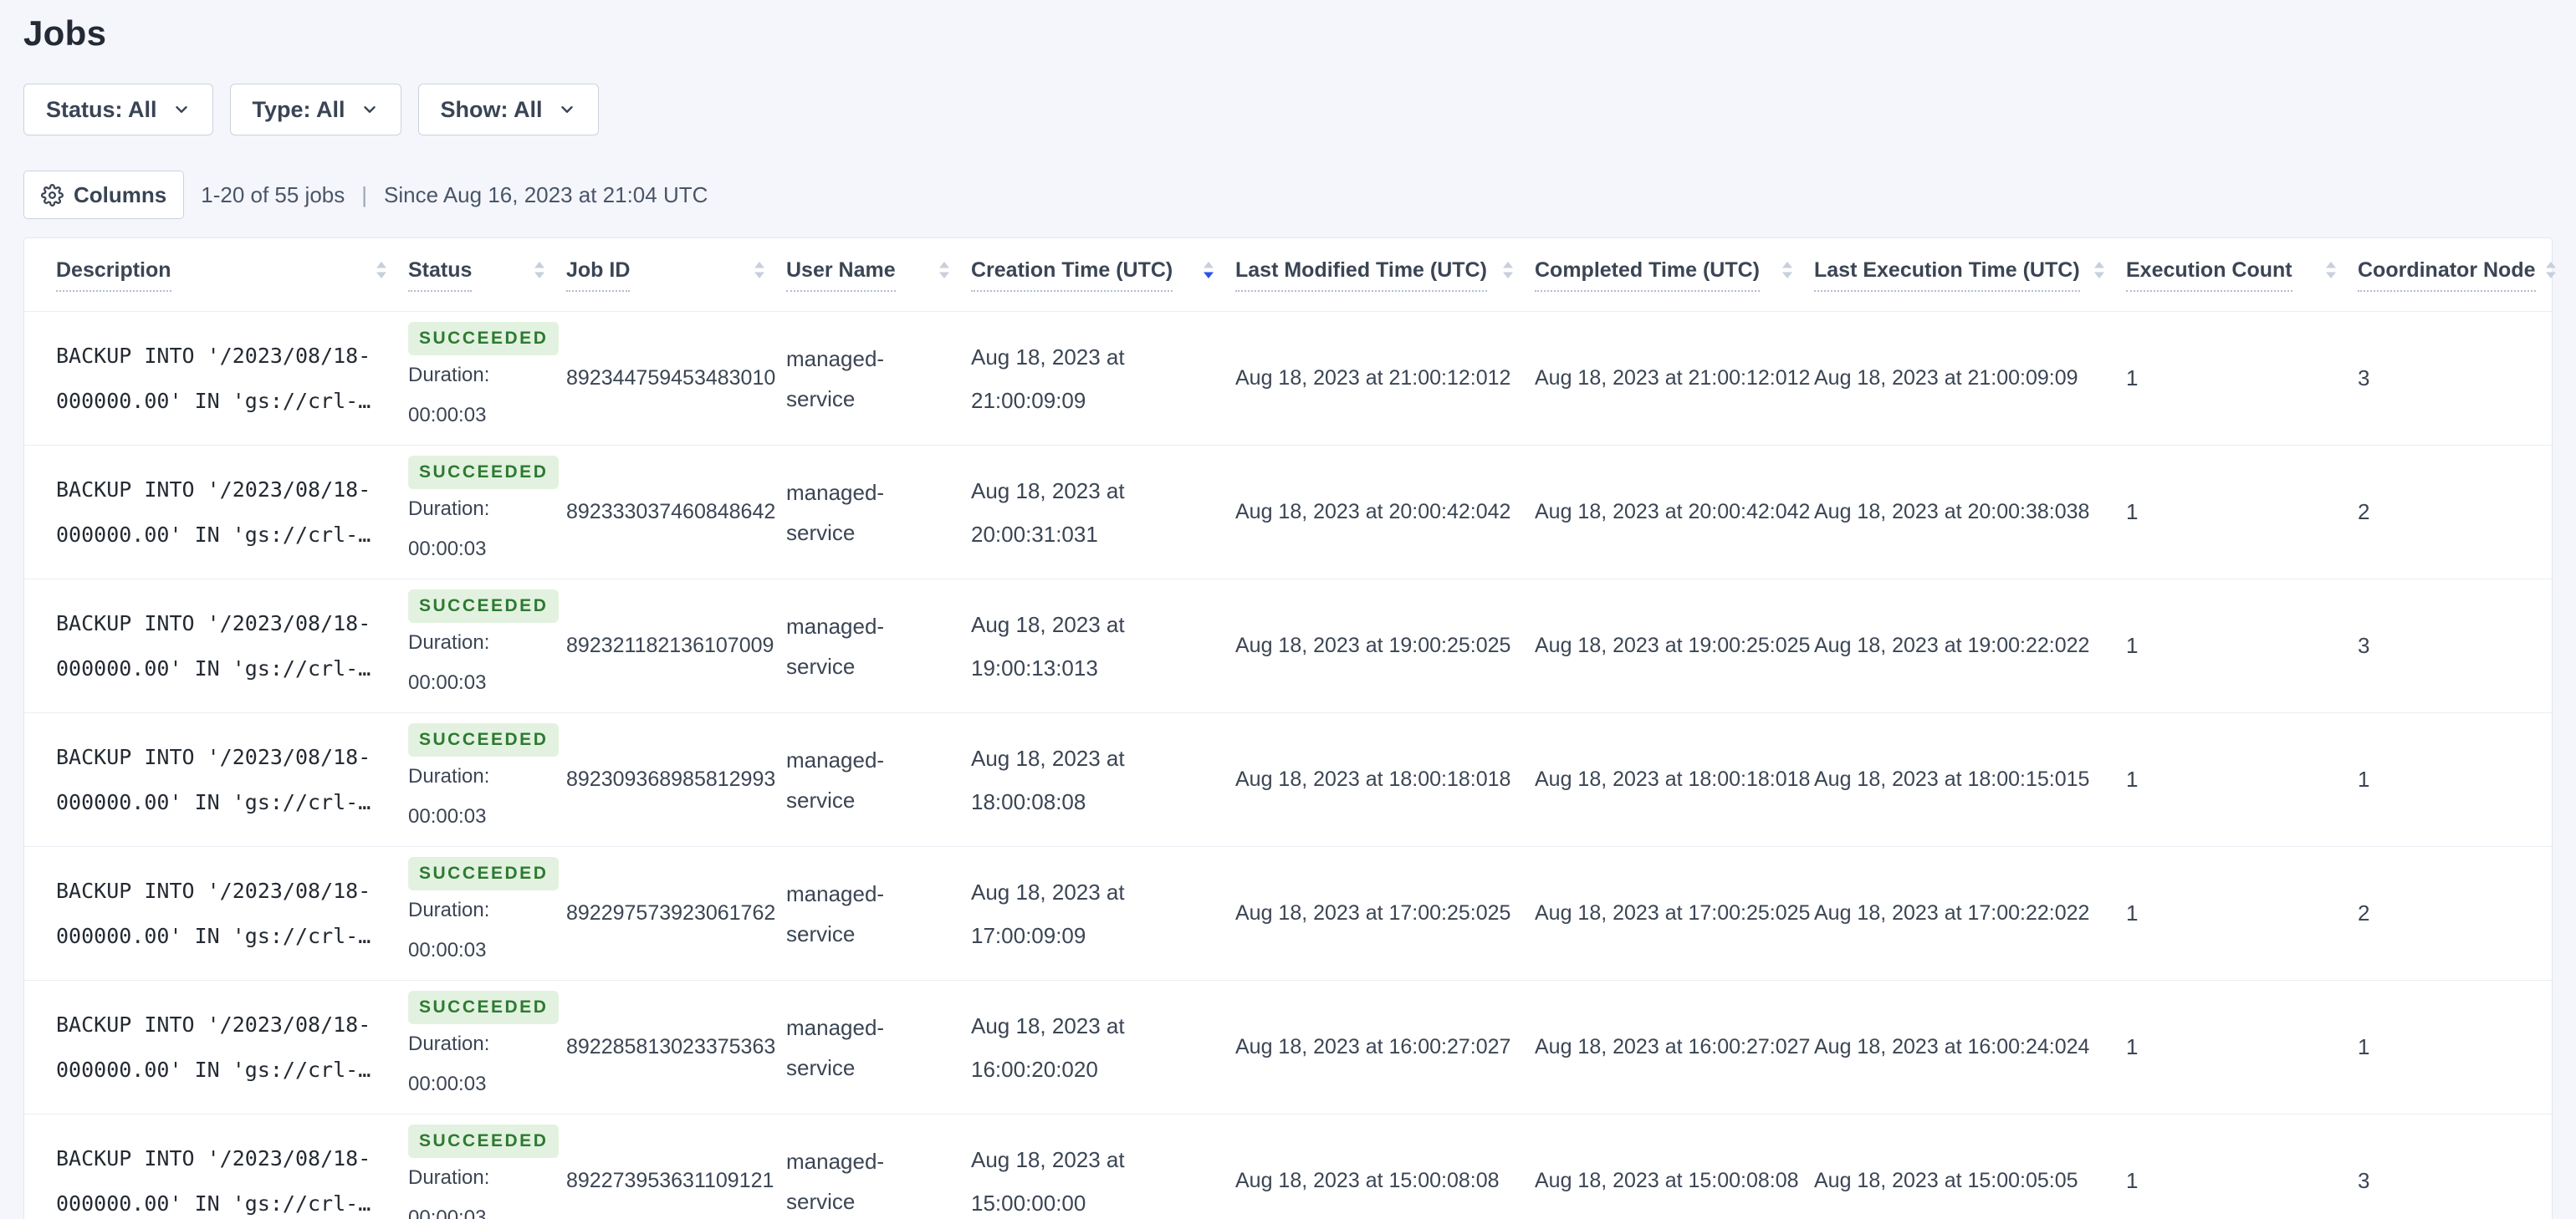 This screenshot has width=2576, height=1219. I want to click on last-modified-time-cell: Aug 18, 2023 at 17:00:25:025, so click(1373, 913).